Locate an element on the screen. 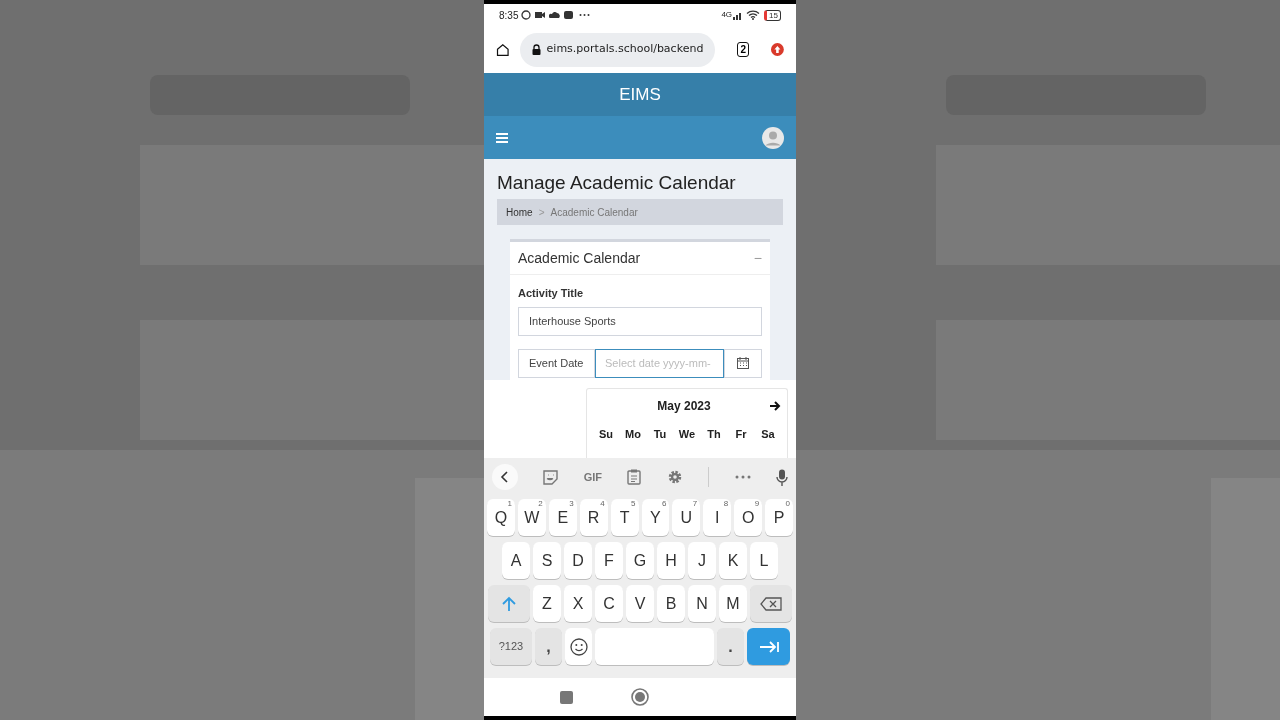  symbols-key: ?123 is located at coordinates (511, 646).